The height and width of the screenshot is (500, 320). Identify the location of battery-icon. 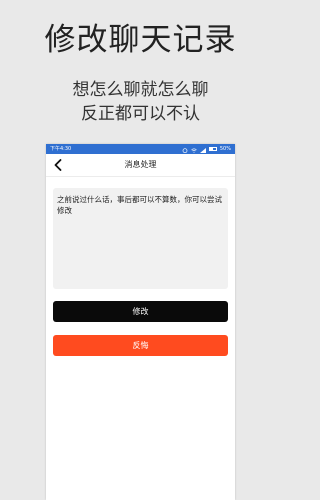
(212, 149).